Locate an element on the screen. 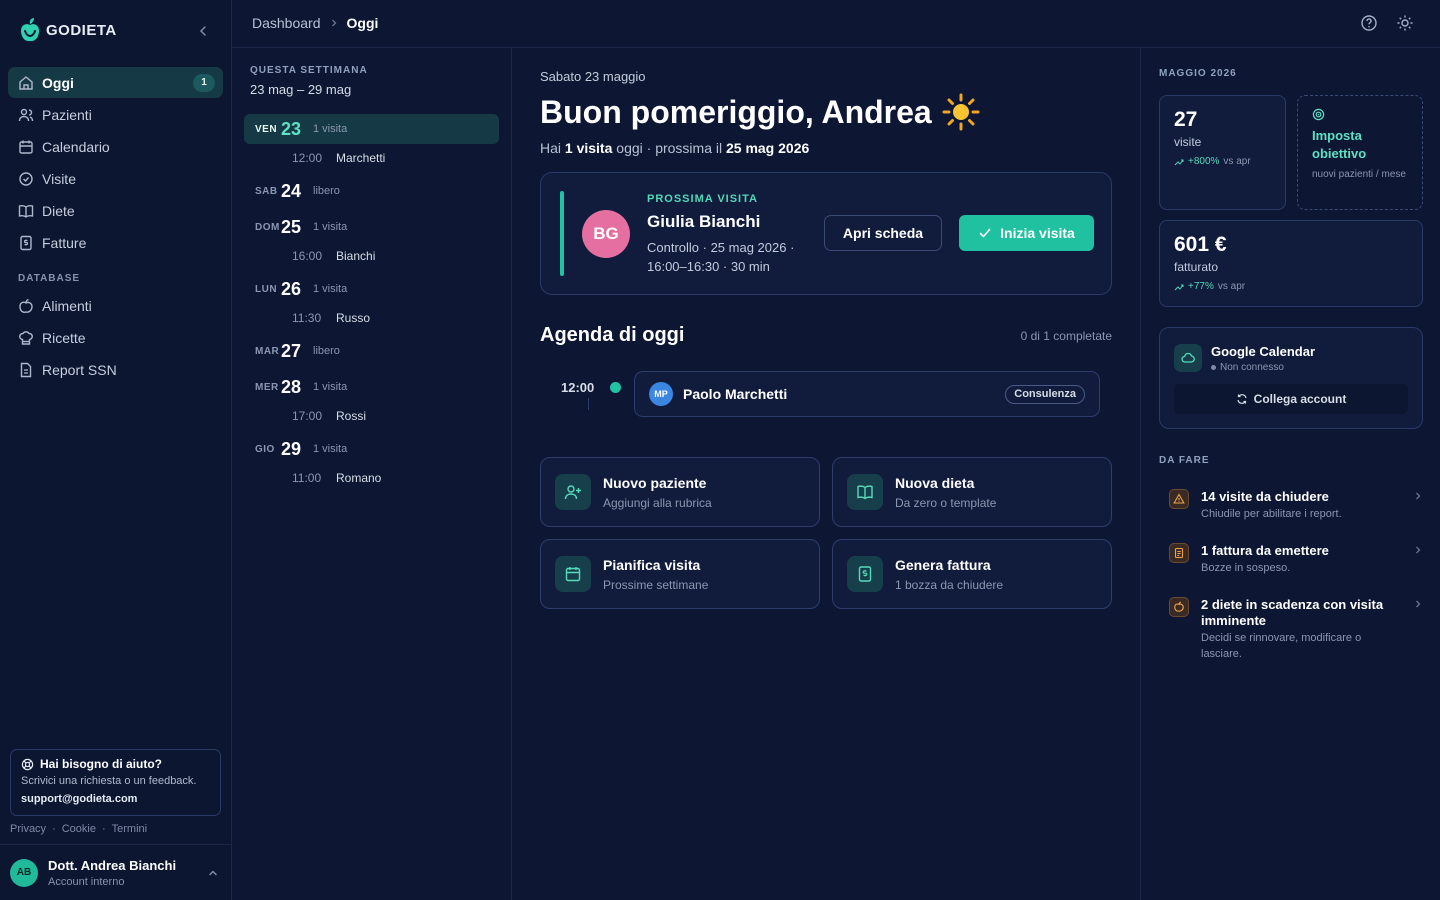  day-info: 1 visita is located at coordinates (330, 387).